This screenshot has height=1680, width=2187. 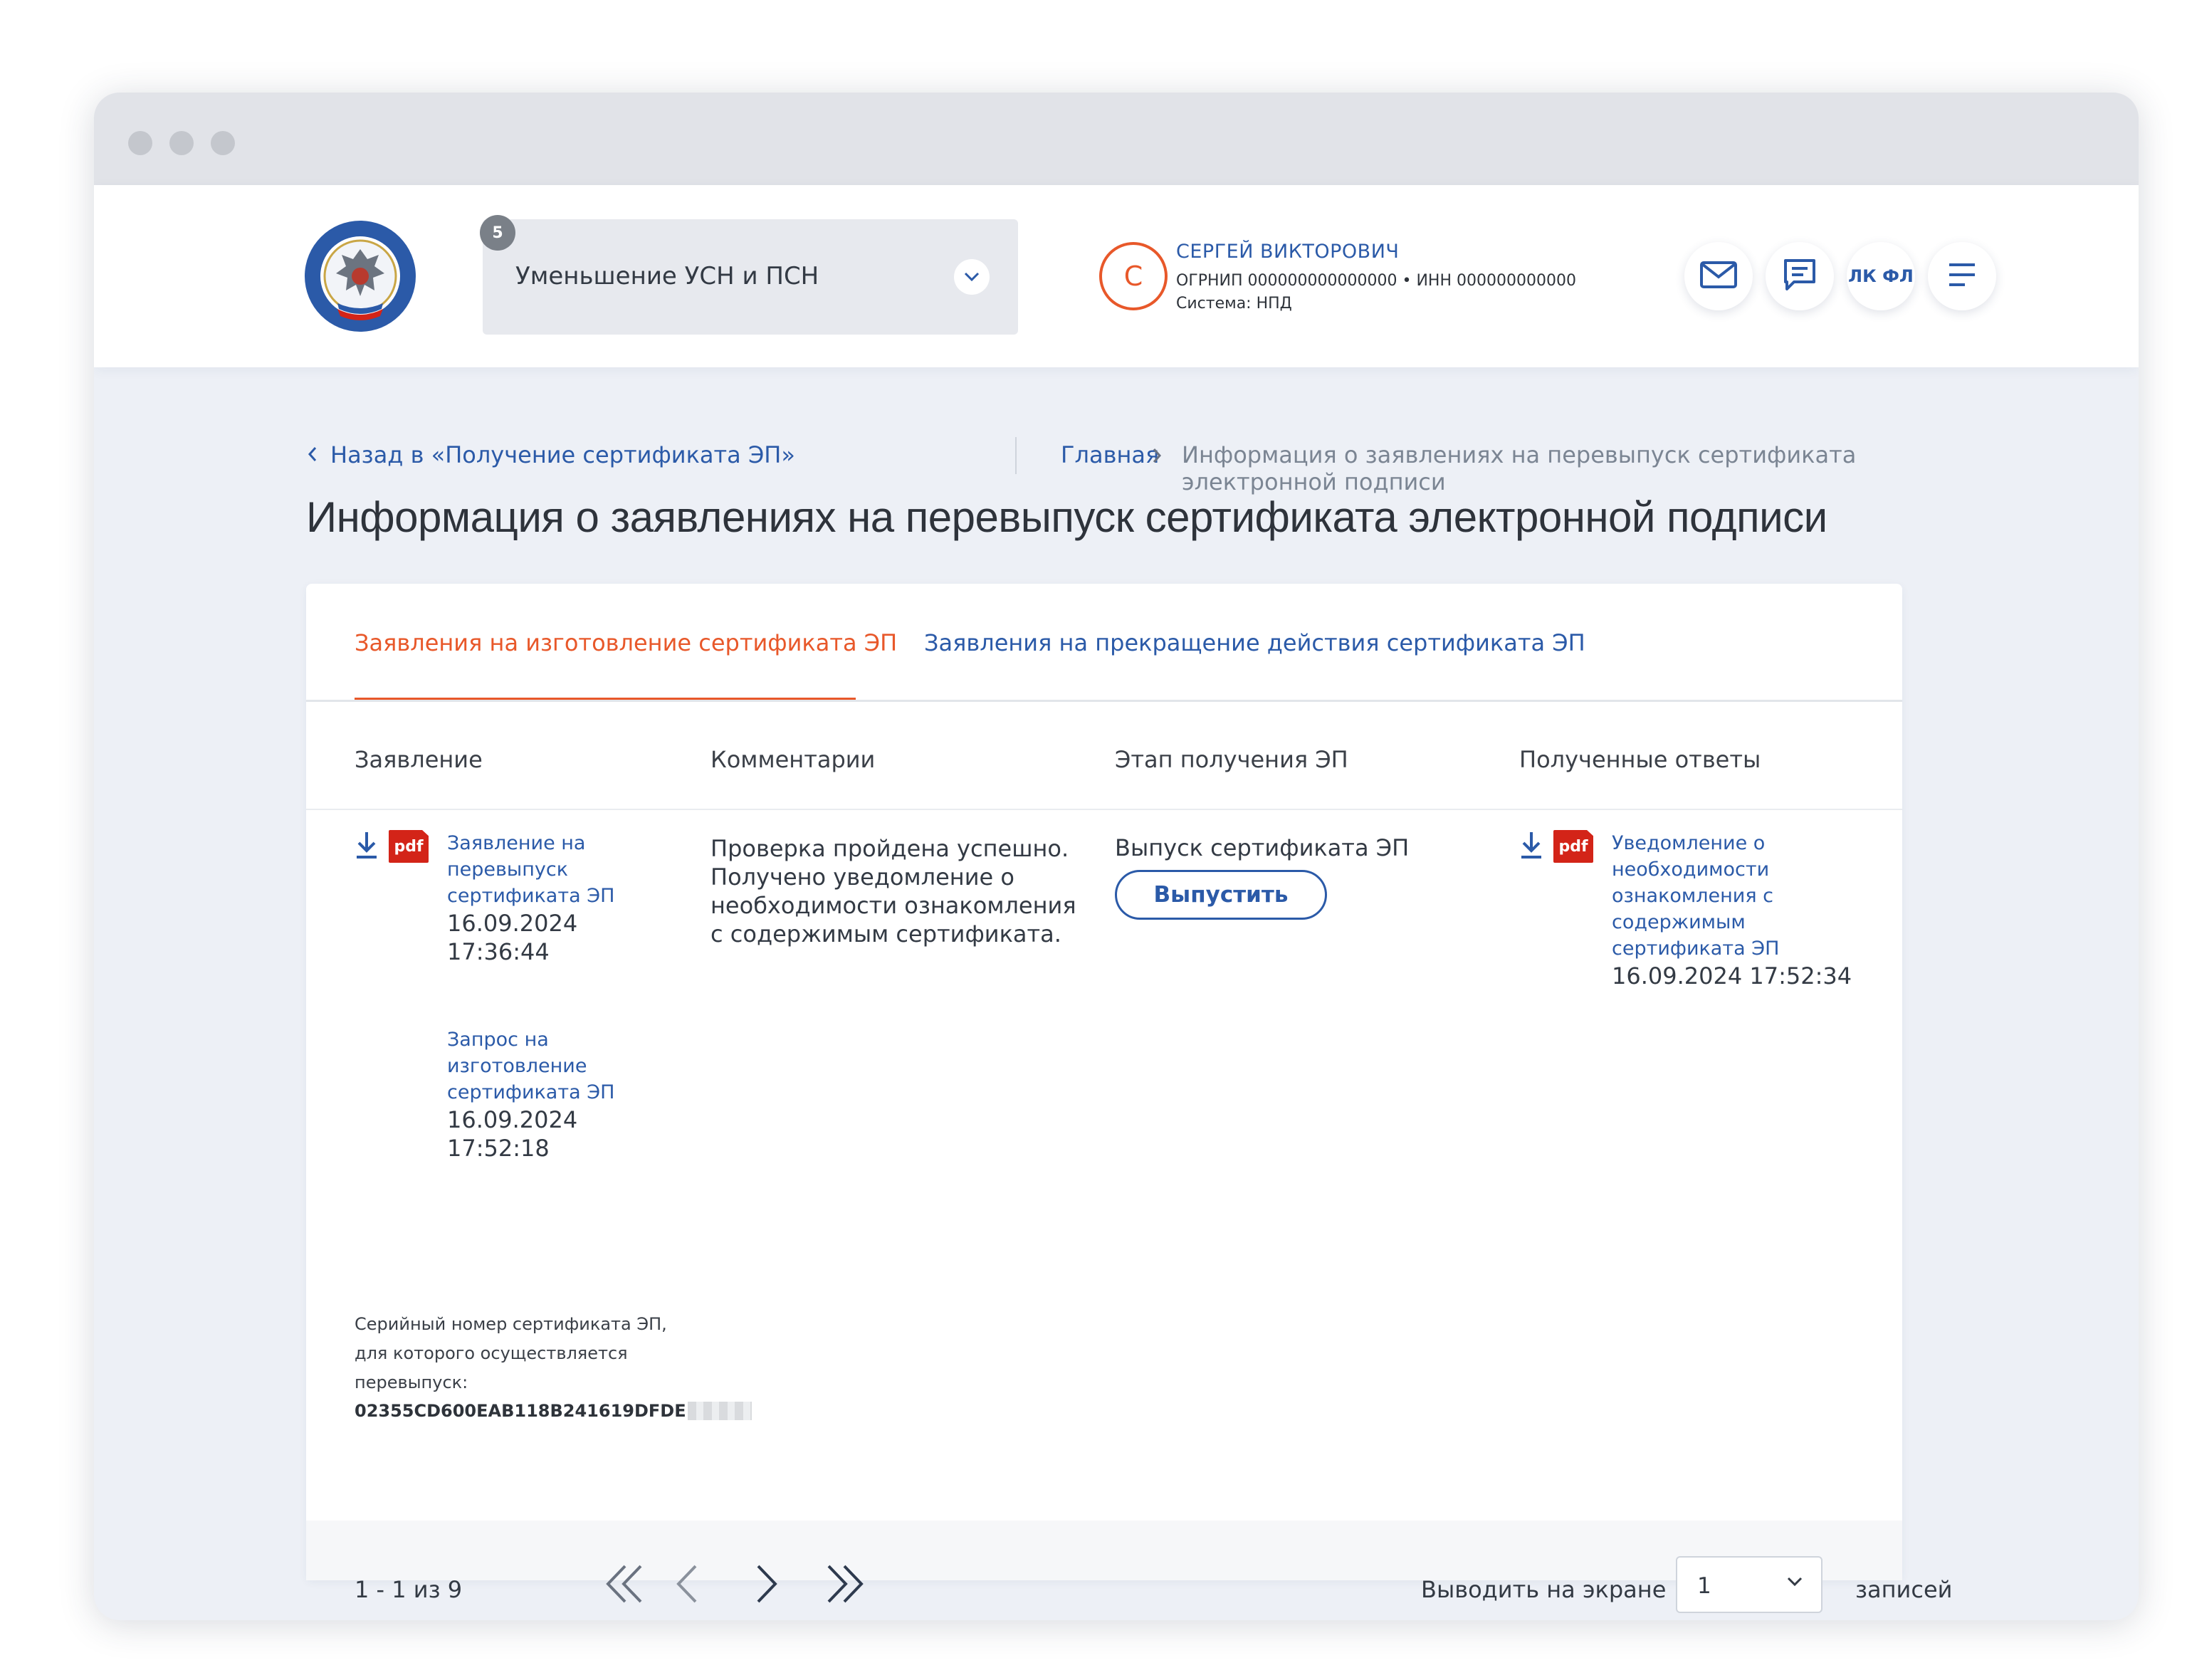 I want to click on serial-number-value: 02355CD600EAB118B241619DFDE, so click(x=553, y=1411).